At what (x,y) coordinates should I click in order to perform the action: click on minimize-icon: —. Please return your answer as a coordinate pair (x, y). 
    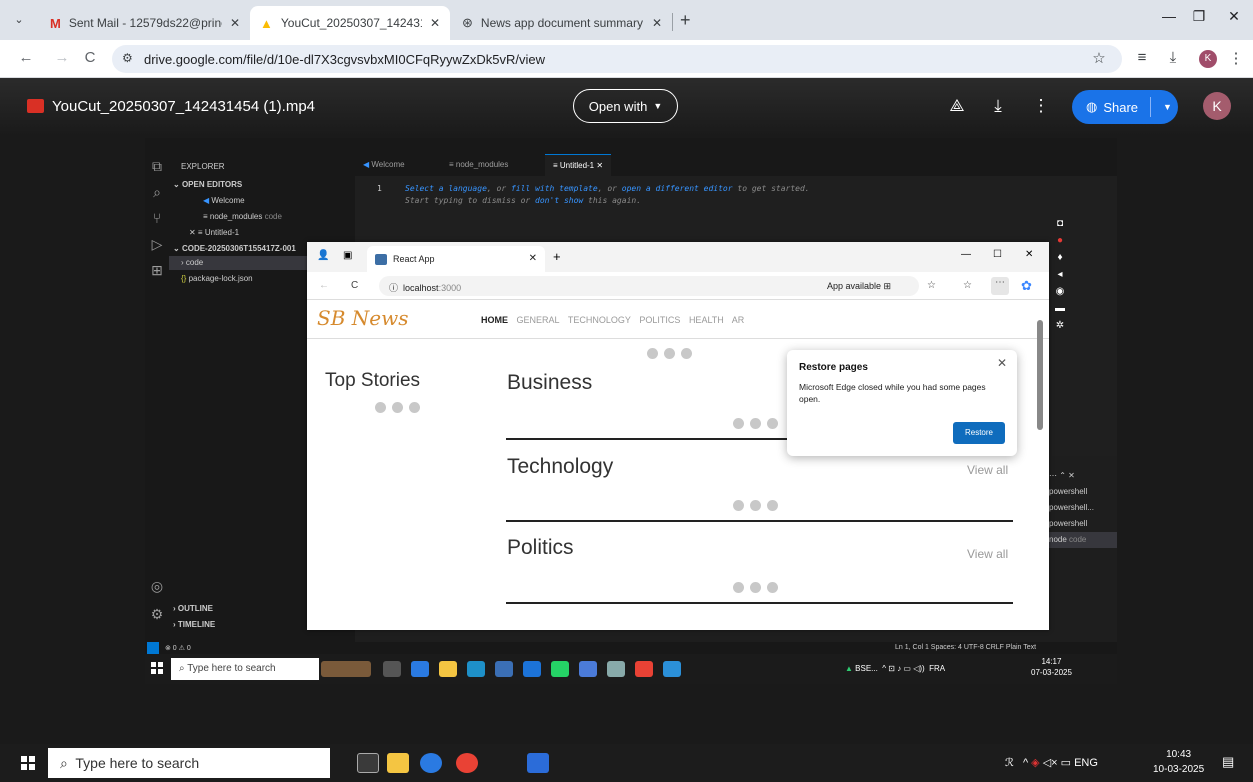
    Looking at the image, I should click on (1169, 16).